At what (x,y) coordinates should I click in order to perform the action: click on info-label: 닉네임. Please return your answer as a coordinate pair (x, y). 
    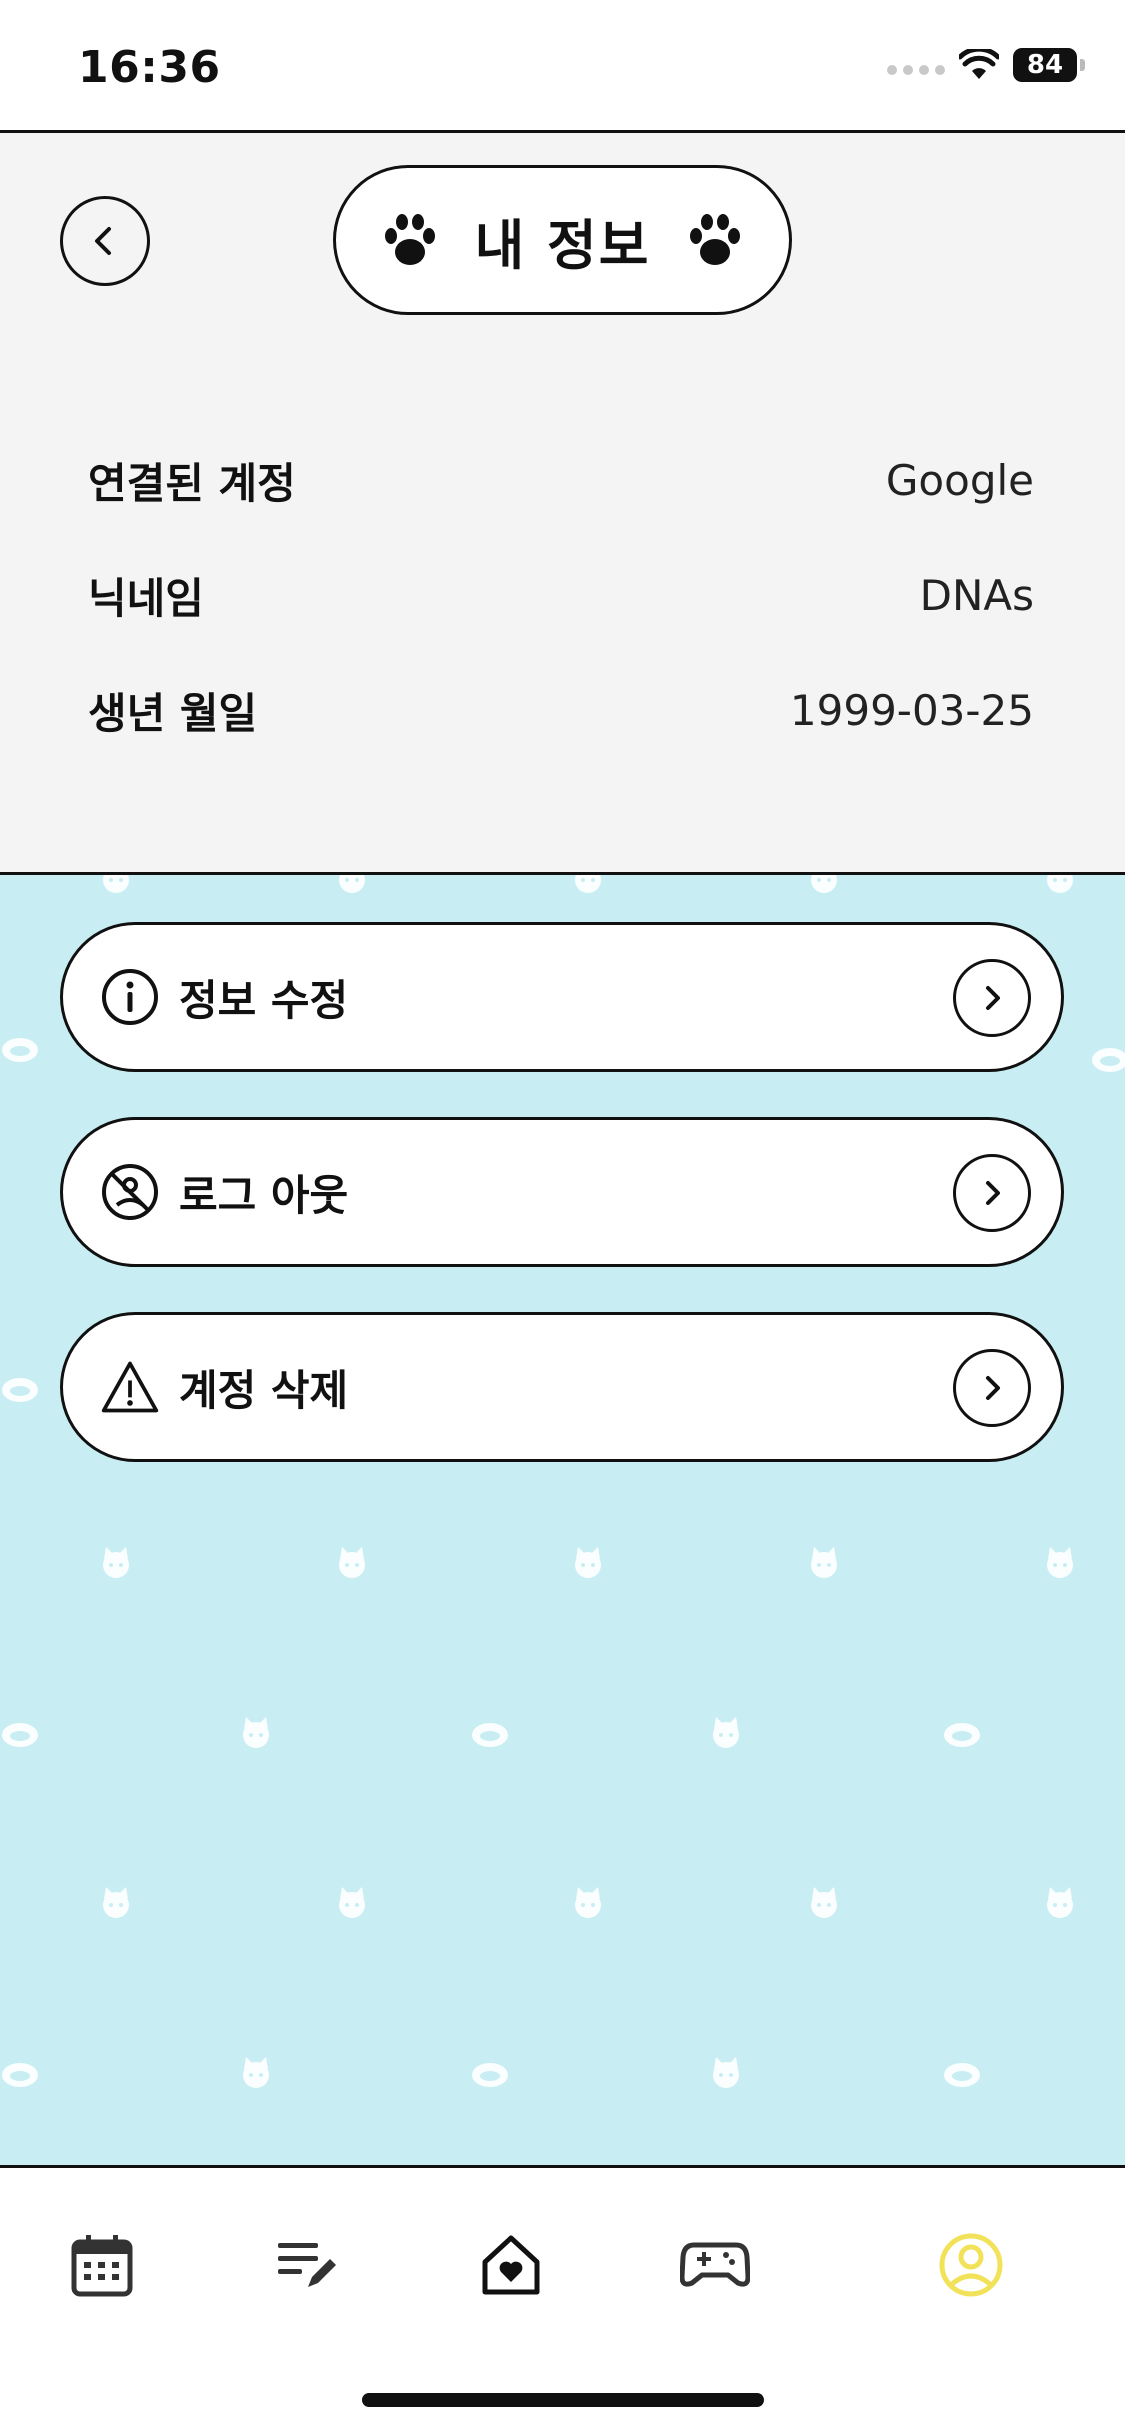
    Looking at the image, I should click on (146, 598).